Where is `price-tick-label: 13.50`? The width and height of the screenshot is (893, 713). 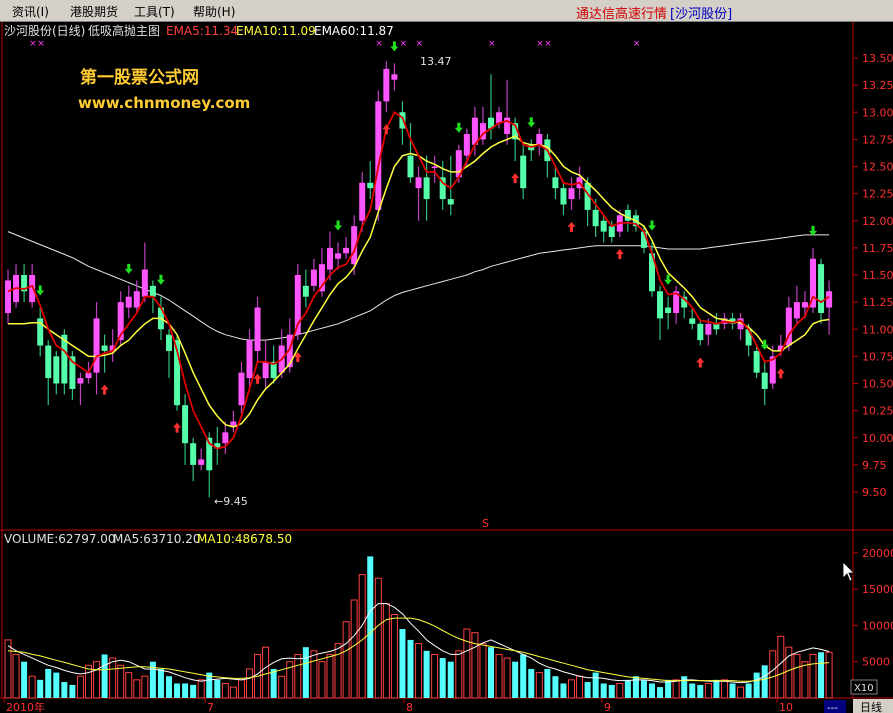 price-tick-label: 13.50 is located at coordinates (877, 58).